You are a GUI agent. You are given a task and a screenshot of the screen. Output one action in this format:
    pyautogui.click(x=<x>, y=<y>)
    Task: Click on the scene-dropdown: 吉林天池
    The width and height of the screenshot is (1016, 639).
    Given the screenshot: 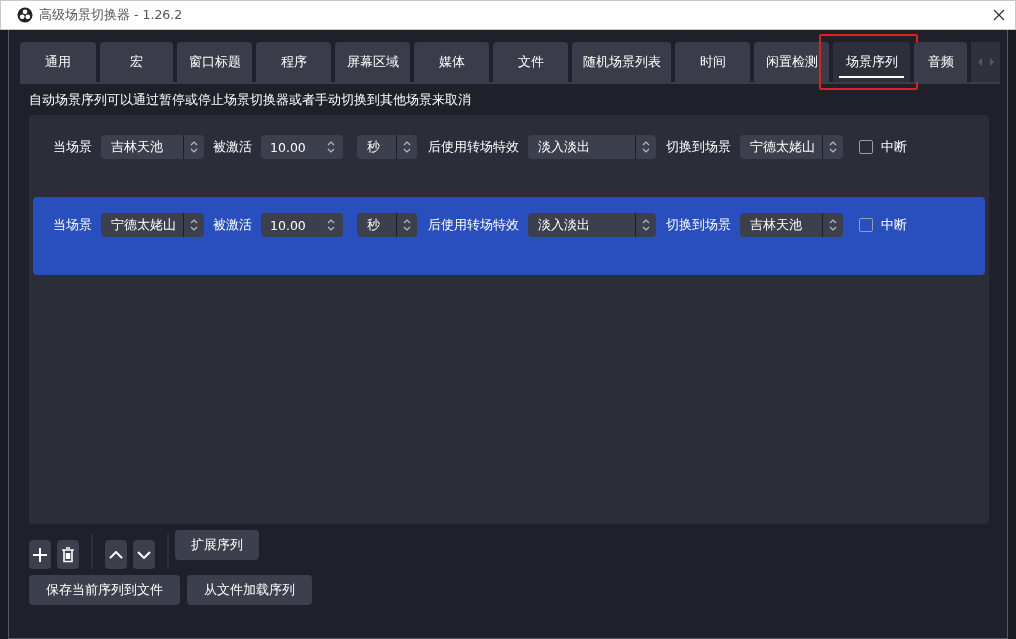 What is the action you would take?
    pyautogui.click(x=152, y=147)
    